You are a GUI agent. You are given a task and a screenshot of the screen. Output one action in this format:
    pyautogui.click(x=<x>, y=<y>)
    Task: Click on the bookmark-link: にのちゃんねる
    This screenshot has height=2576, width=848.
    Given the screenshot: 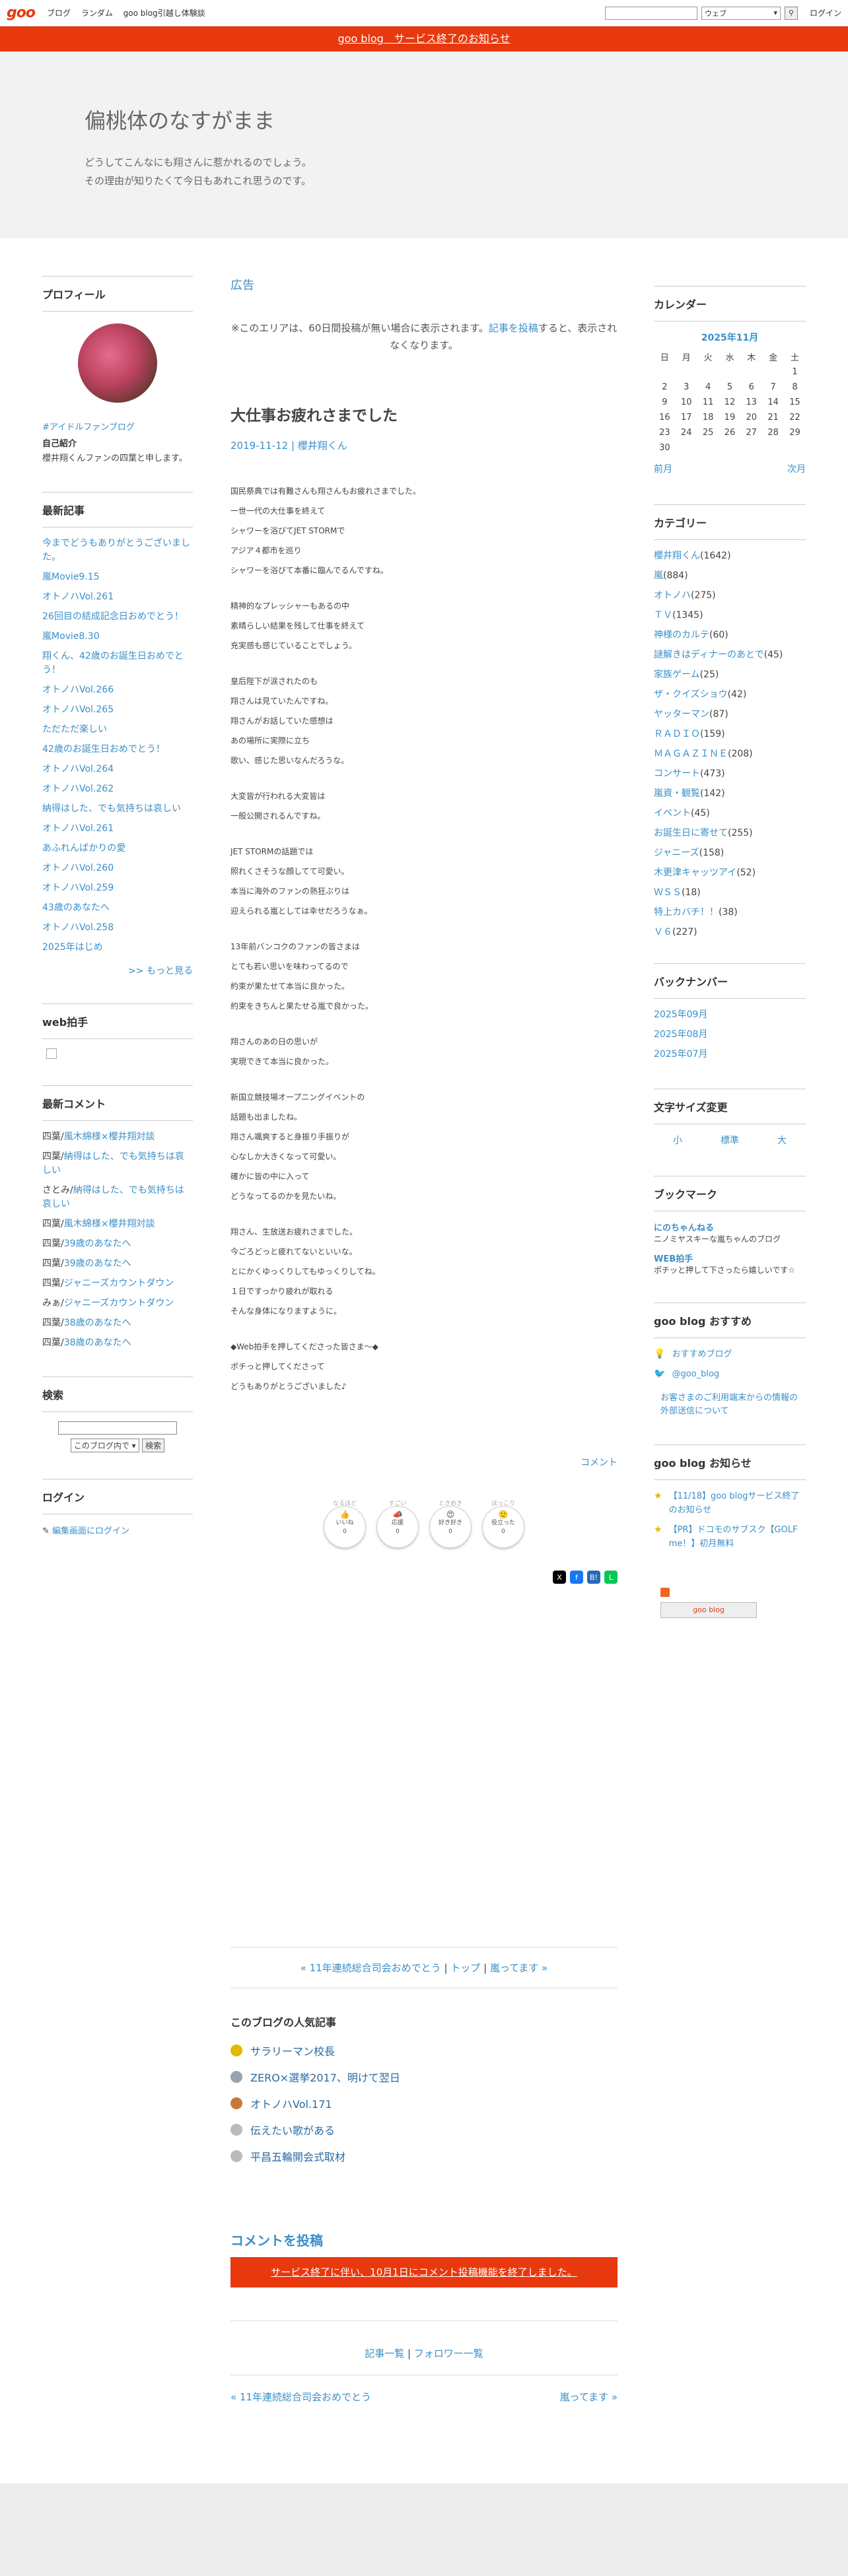 What is the action you would take?
    pyautogui.click(x=730, y=1227)
    